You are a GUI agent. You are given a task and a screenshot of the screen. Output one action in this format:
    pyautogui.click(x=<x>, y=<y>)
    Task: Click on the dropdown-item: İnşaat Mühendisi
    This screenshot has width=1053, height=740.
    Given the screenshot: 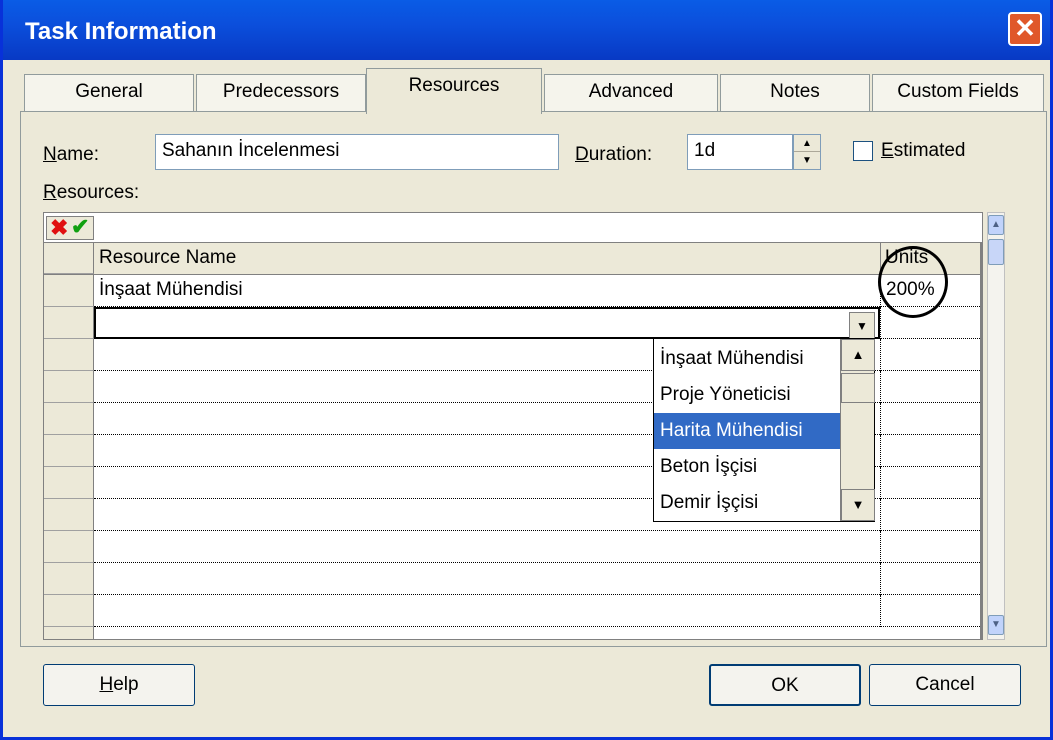 What is the action you would take?
    pyautogui.click(x=747, y=359)
    